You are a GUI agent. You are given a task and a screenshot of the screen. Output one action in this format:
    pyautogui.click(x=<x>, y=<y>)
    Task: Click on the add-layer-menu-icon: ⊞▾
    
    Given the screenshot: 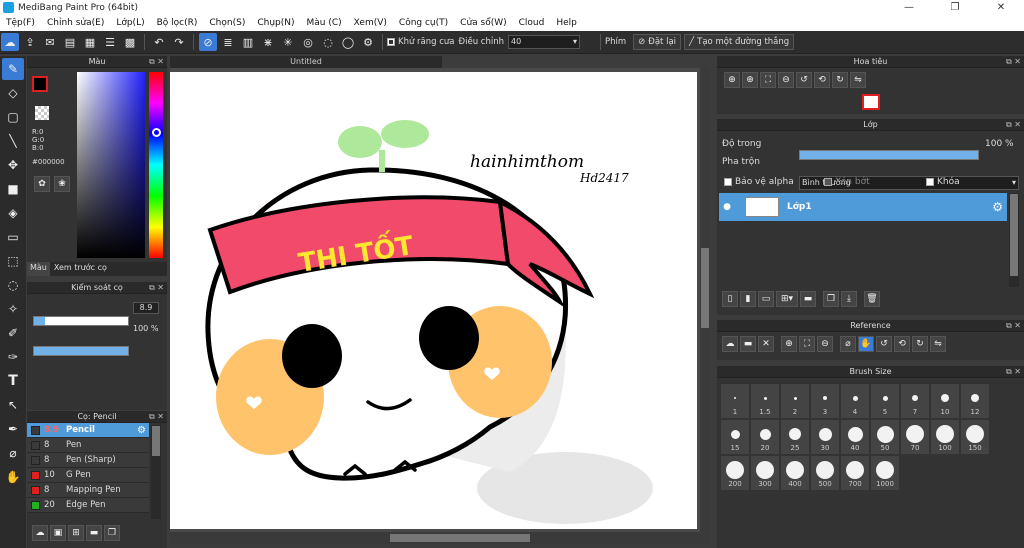 What is the action you would take?
    pyautogui.click(x=787, y=299)
    